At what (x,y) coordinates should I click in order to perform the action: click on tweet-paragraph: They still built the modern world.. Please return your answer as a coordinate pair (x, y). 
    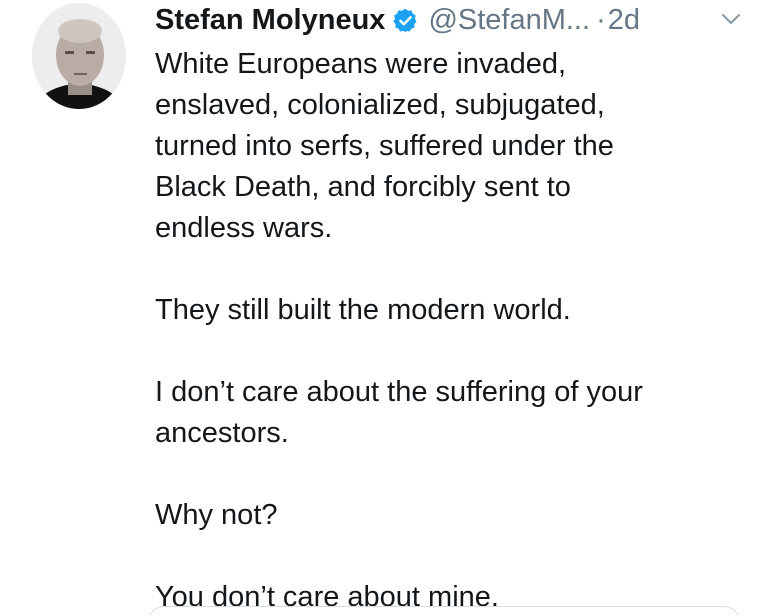
    Looking at the image, I should click on (455, 310).